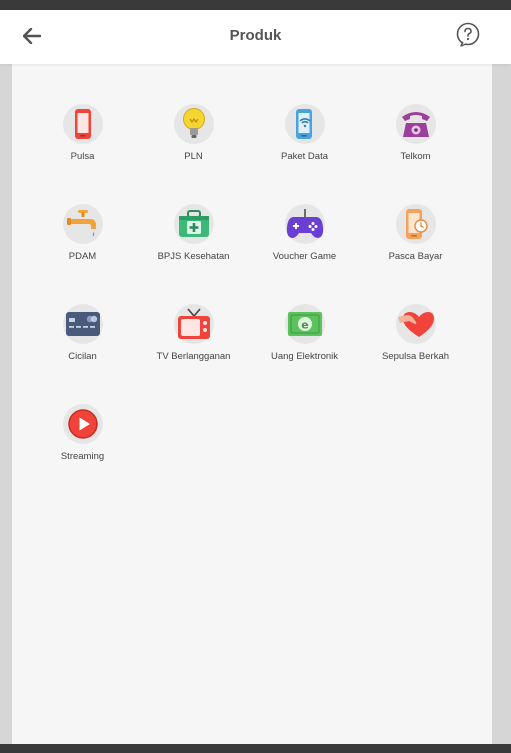  I want to click on product-label: Voucher Game, so click(304, 256).